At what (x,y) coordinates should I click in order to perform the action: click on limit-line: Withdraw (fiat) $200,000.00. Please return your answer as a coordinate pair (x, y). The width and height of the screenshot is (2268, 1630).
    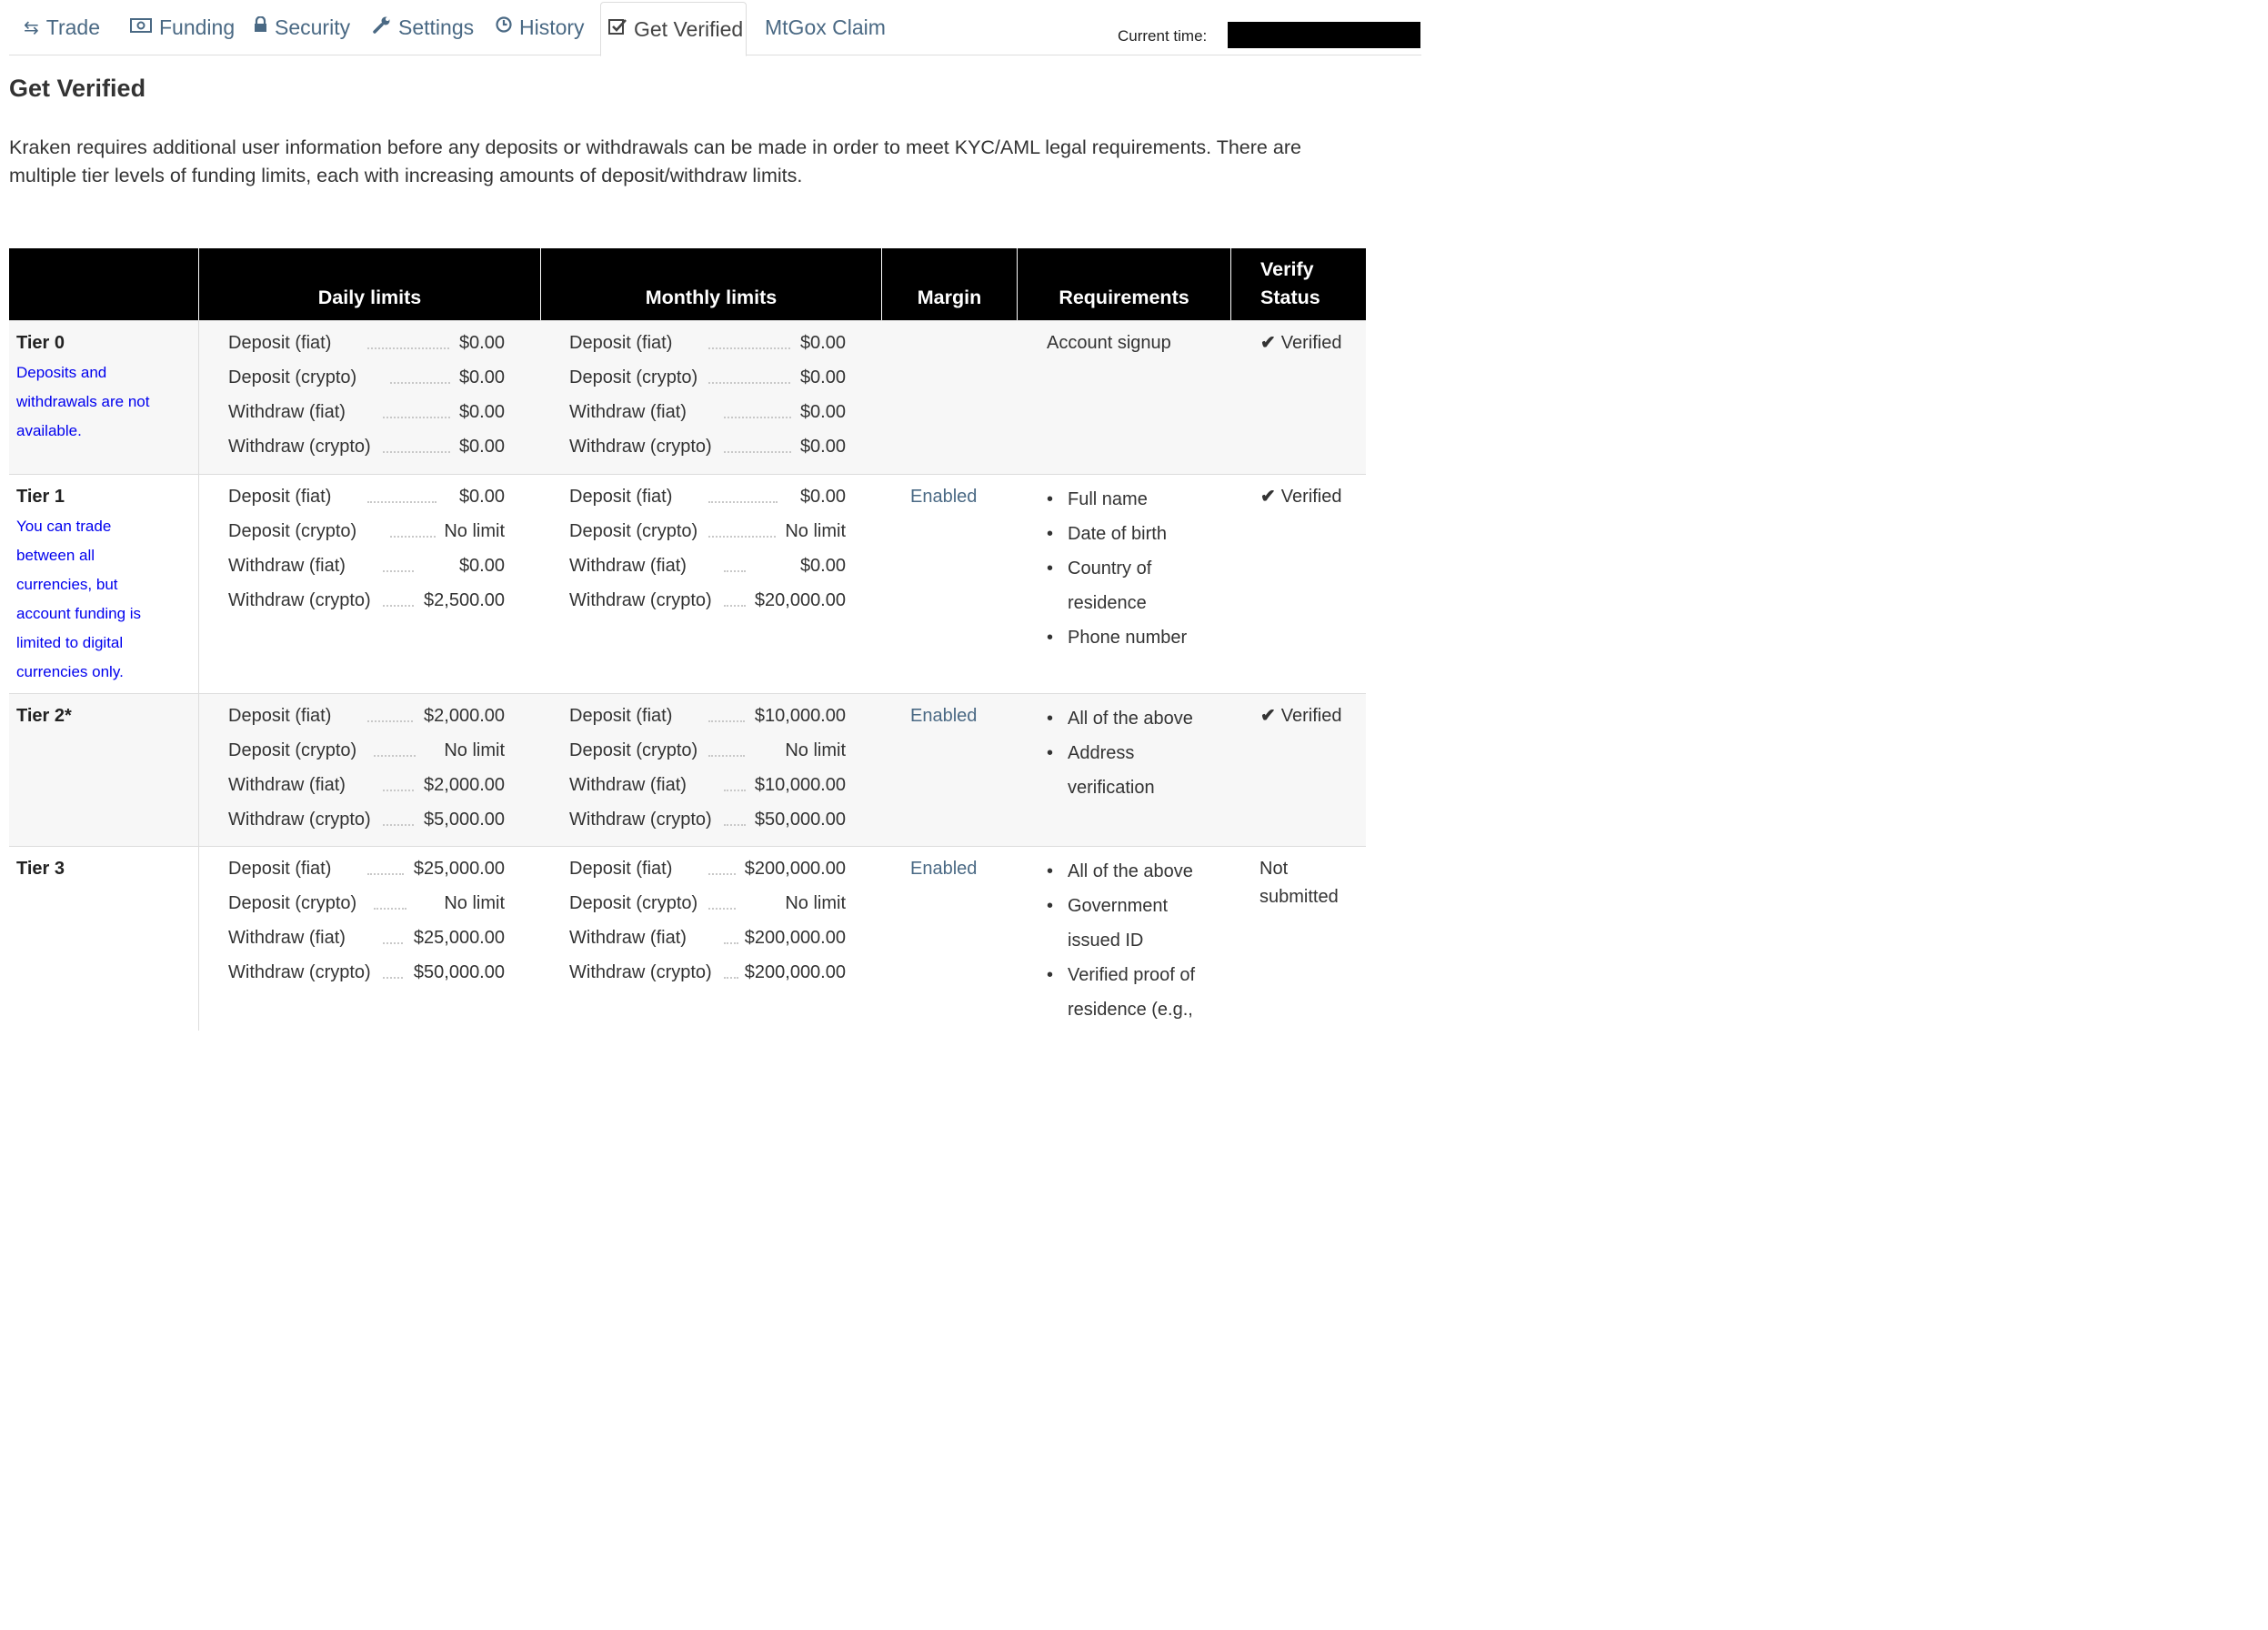
    Looking at the image, I should click on (719, 942).